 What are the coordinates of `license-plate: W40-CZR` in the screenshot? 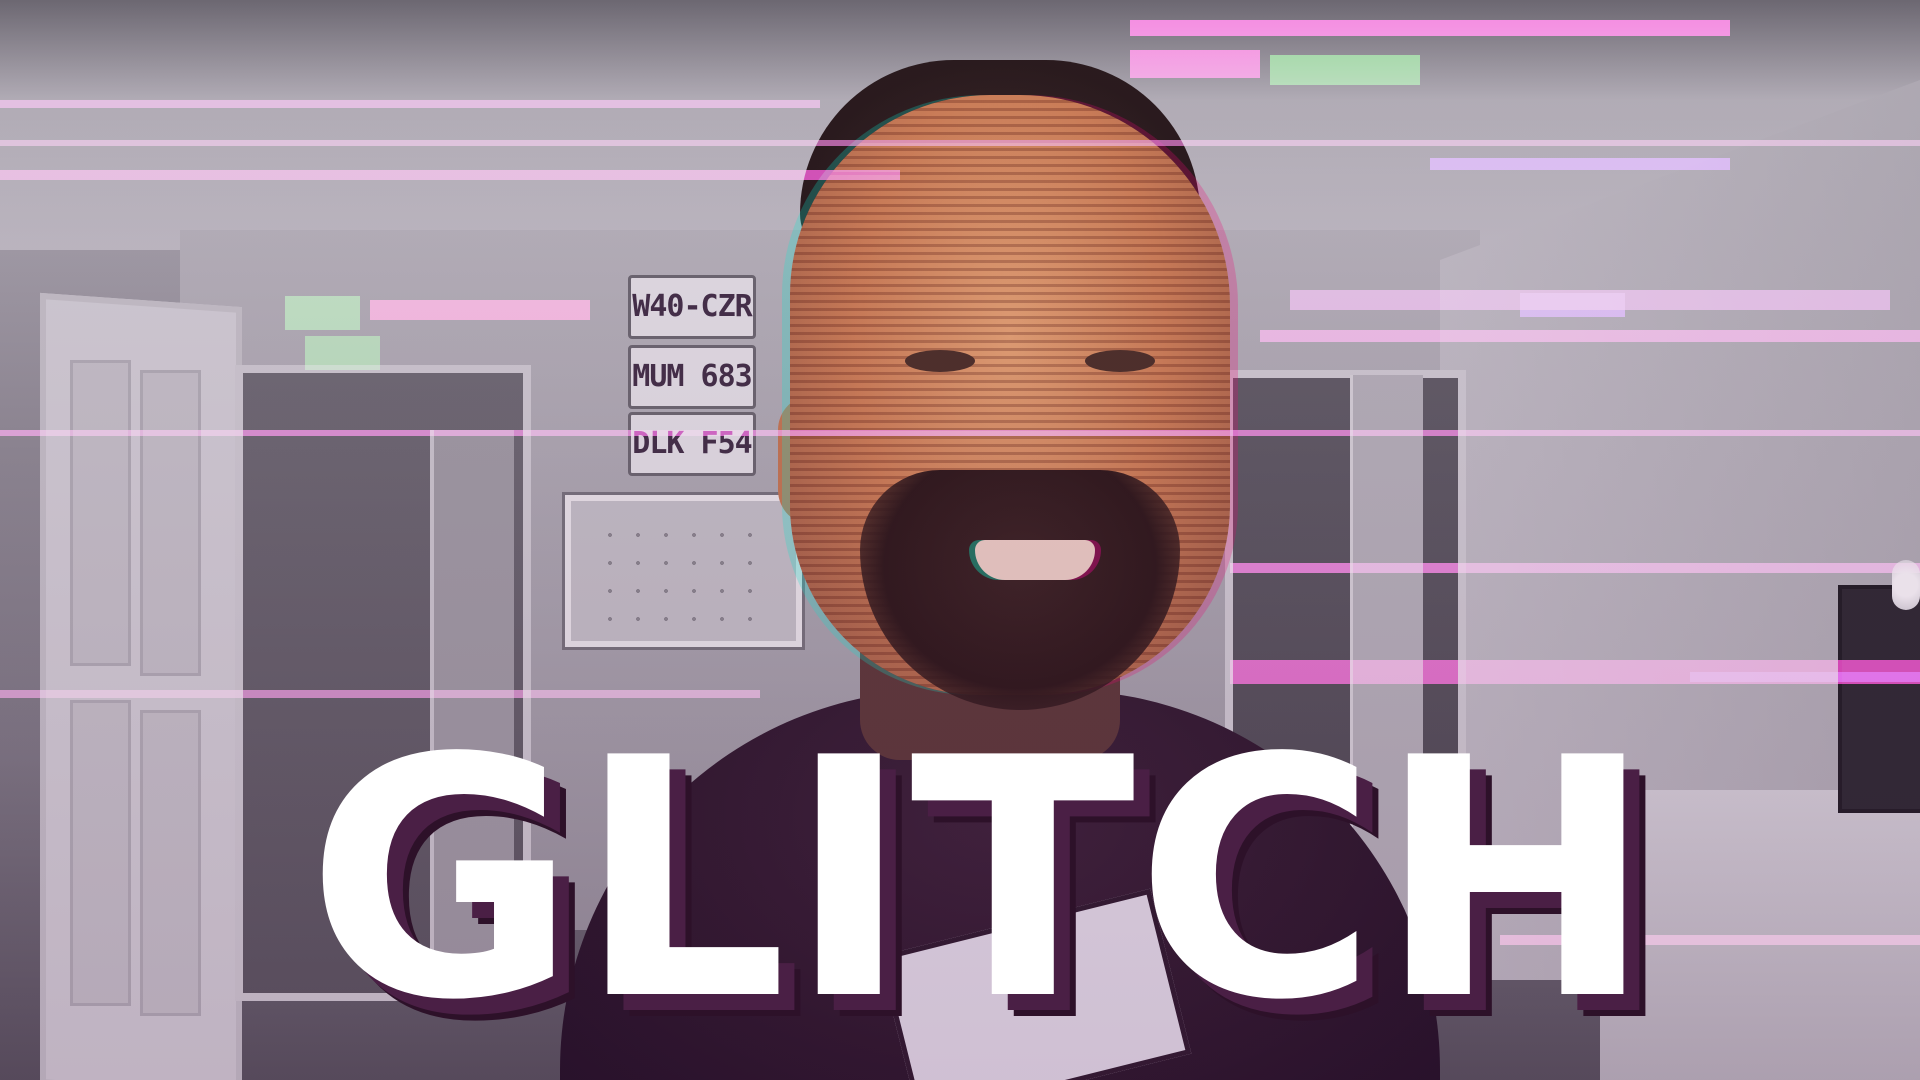 It's located at (692, 307).